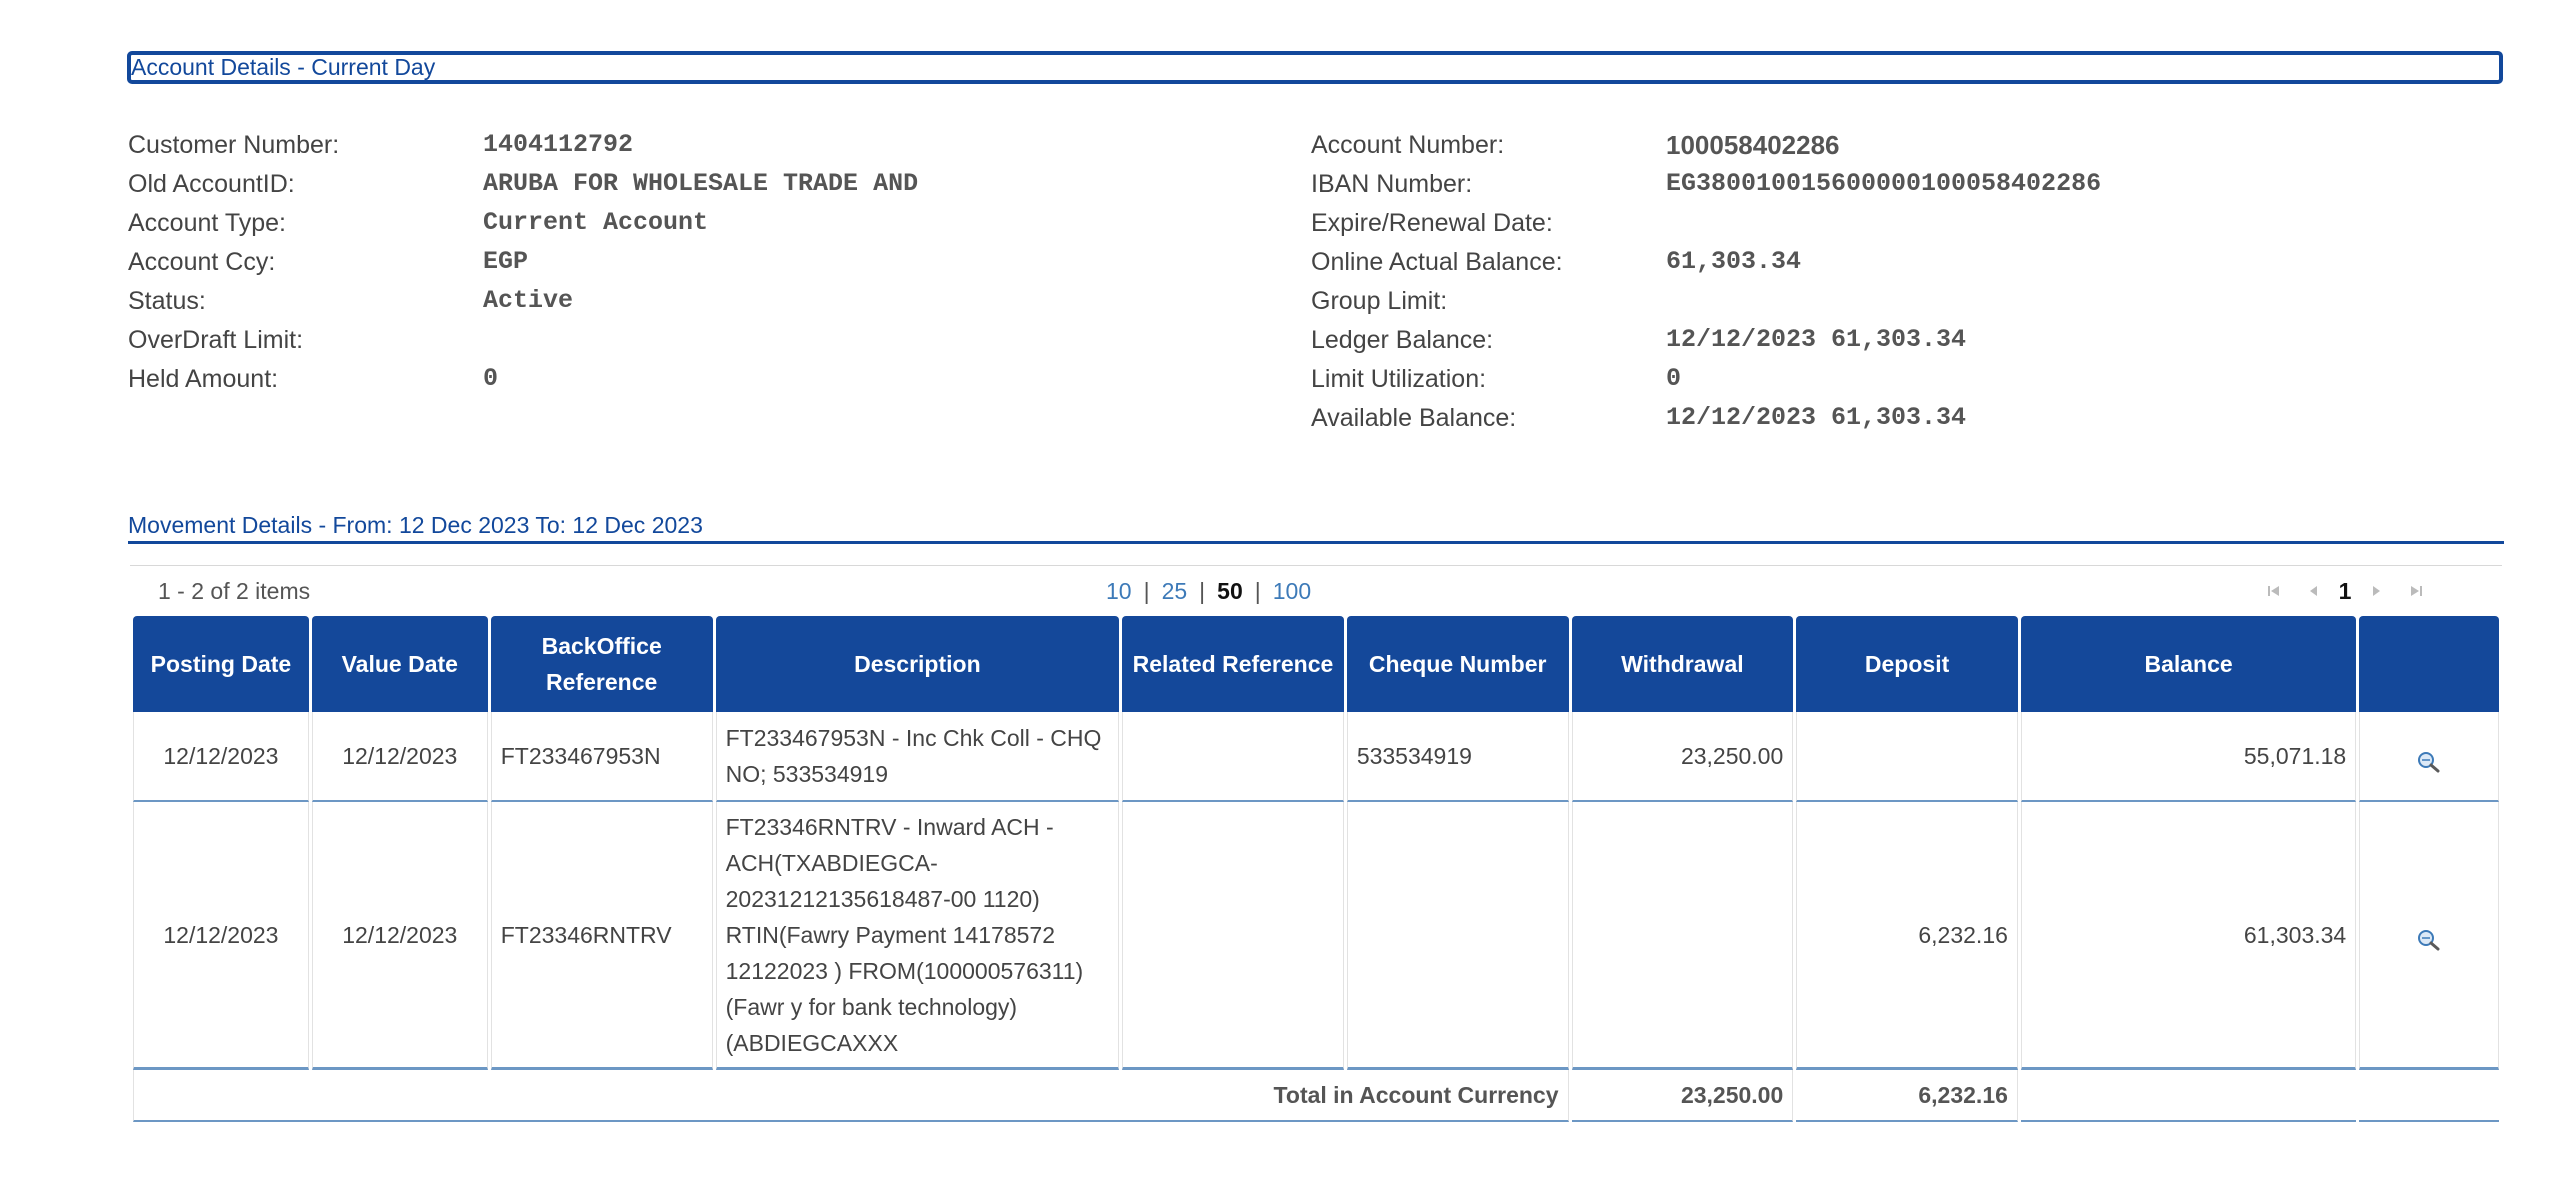 The width and height of the screenshot is (2552, 1202). Describe the element at coordinates (601, 757) in the screenshot. I see `cell-backoffice-reference: FT233467953N` at that location.